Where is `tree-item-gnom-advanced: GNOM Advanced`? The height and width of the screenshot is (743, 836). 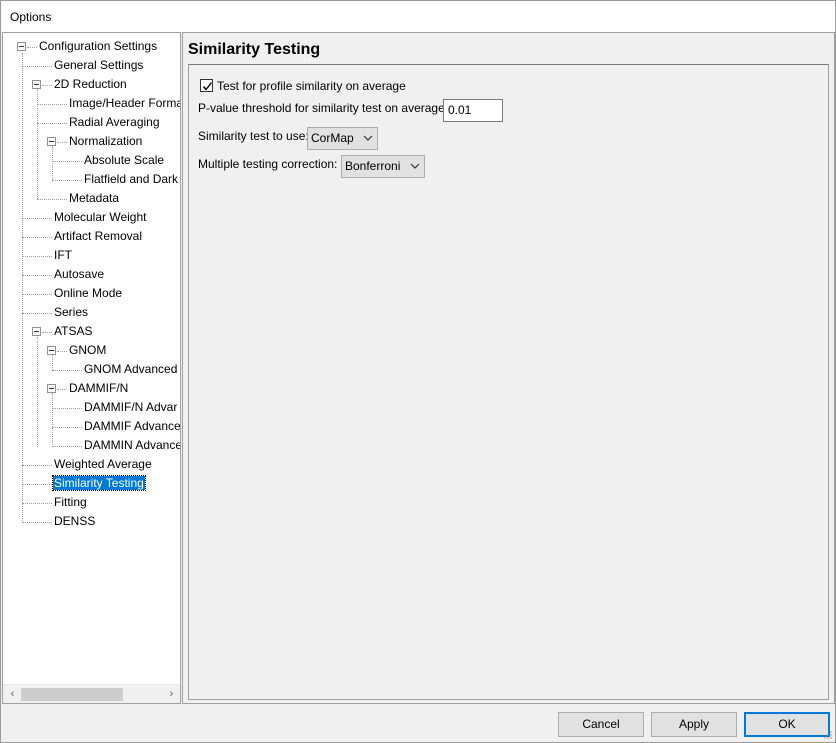
tree-item-gnom-advanced: GNOM Advanced is located at coordinates (130, 369).